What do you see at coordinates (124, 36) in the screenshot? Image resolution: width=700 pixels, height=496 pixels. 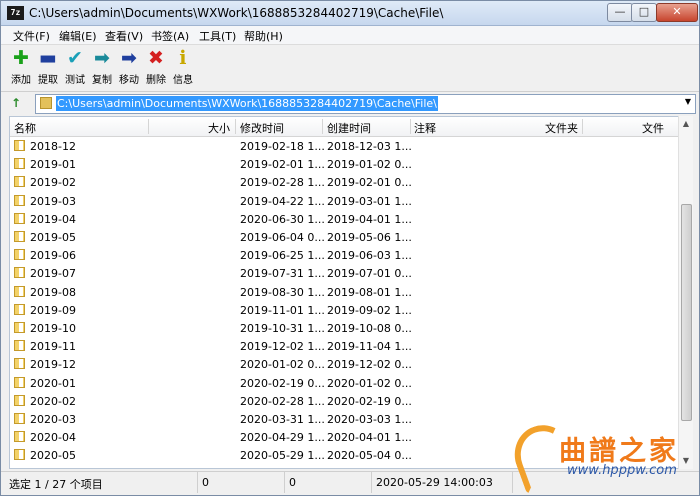 I see `menu-view: 查看(V)` at bounding box center [124, 36].